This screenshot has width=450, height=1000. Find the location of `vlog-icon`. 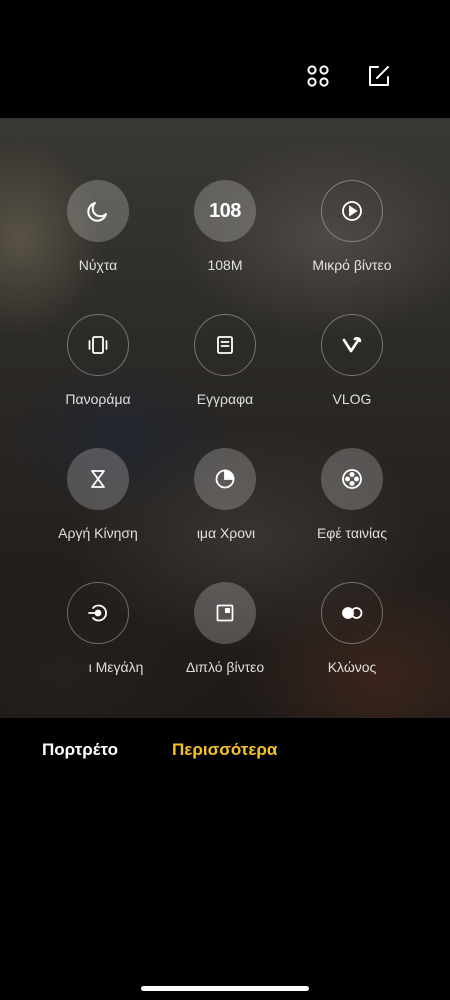

vlog-icon is located at coordinates (352, 345).